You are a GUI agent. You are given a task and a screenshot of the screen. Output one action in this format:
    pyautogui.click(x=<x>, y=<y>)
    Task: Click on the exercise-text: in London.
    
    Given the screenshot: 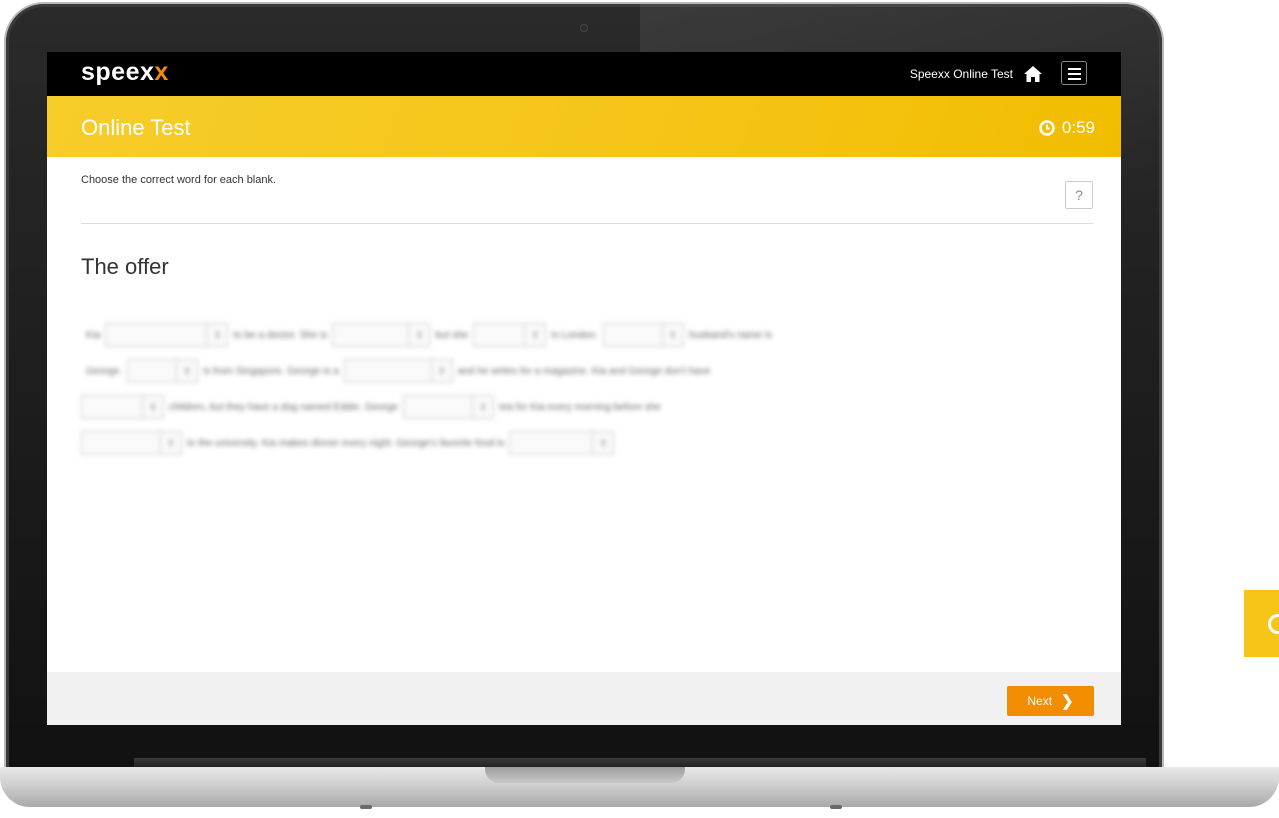 What is the action you would take?
    pyautogui.click(x=574, y=335)
    